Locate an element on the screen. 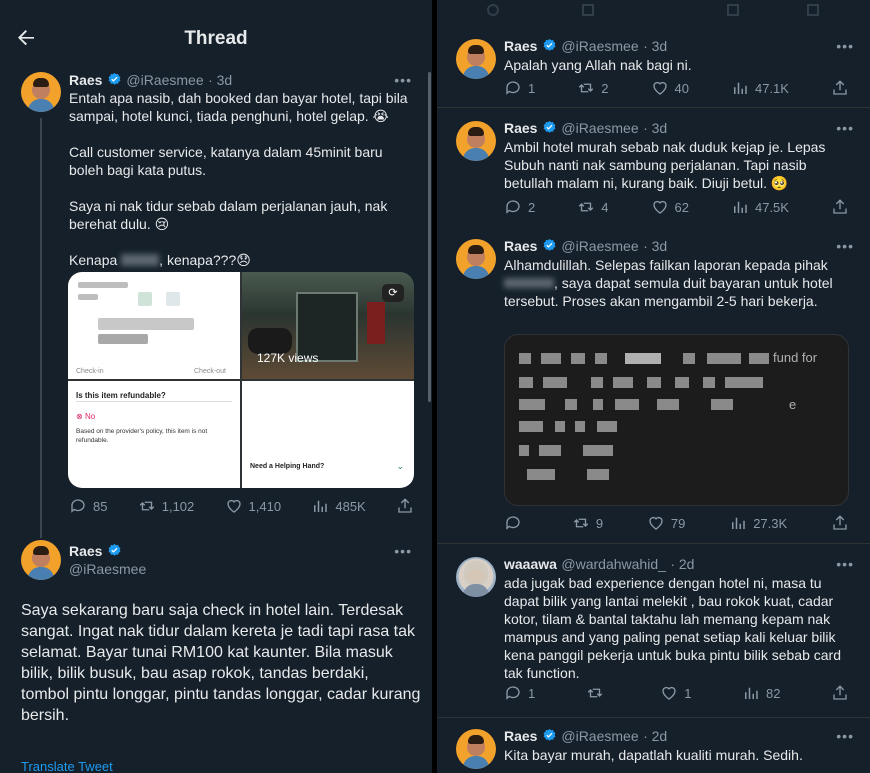 This screenshot has width=870, height=773. redacted-image-card: fund for e is located at coordinates (676, 420).